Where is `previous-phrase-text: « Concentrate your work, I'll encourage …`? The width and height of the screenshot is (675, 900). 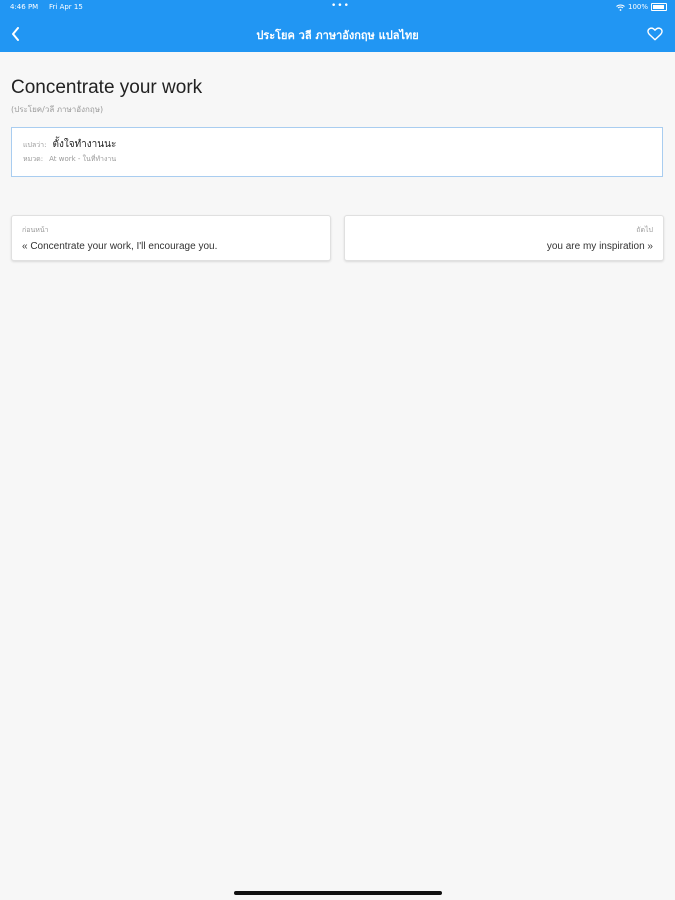
previous-phrase-text: « Concentrate your work, I'll encourage … is located at coordinates (120, 246).